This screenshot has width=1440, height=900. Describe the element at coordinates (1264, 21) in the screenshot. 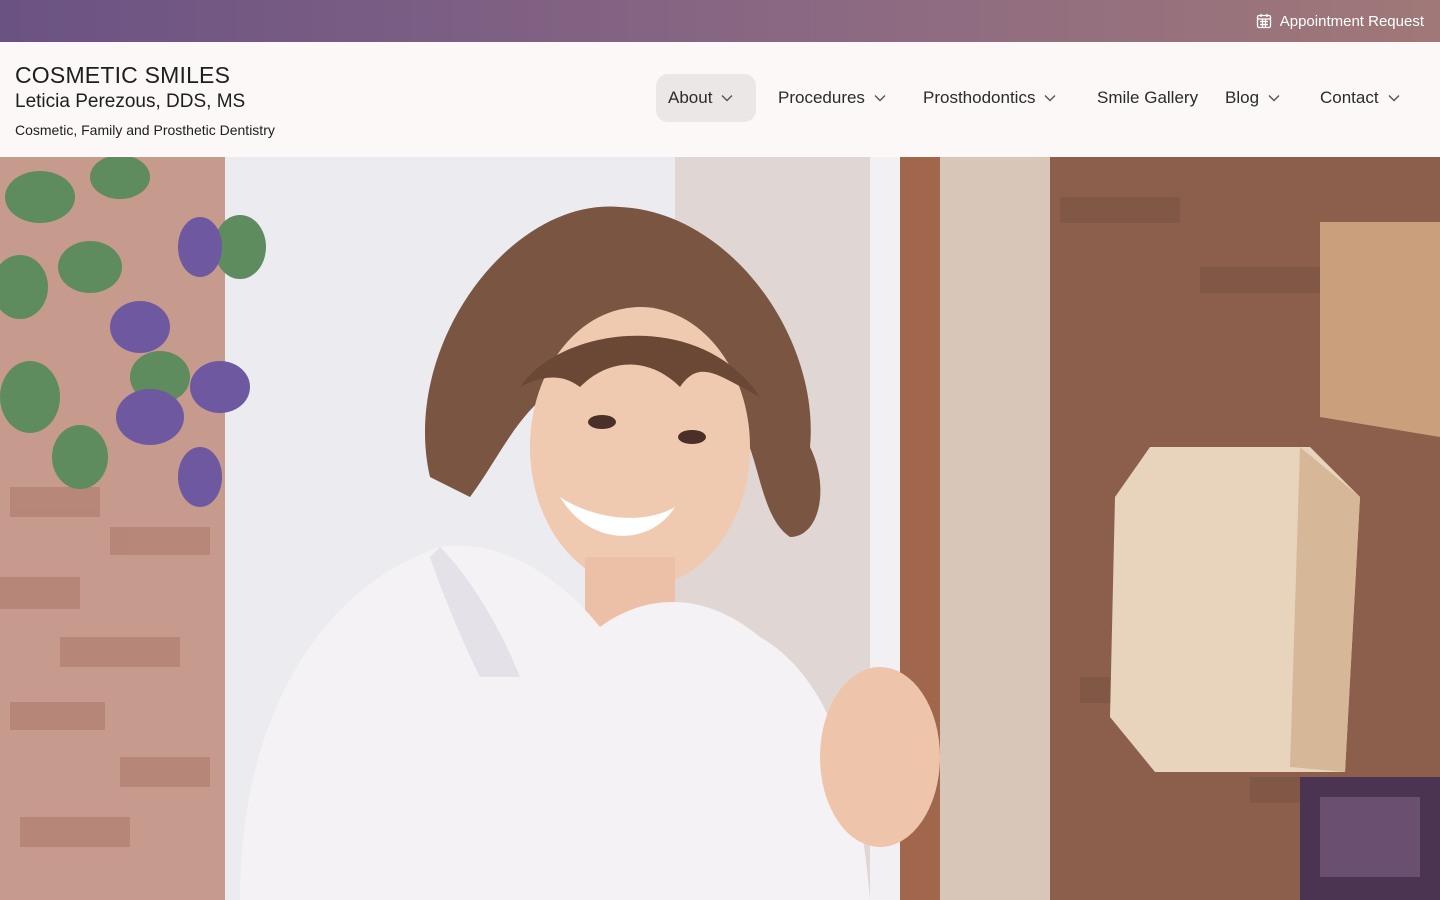

I see `calendar-icon` at that location.